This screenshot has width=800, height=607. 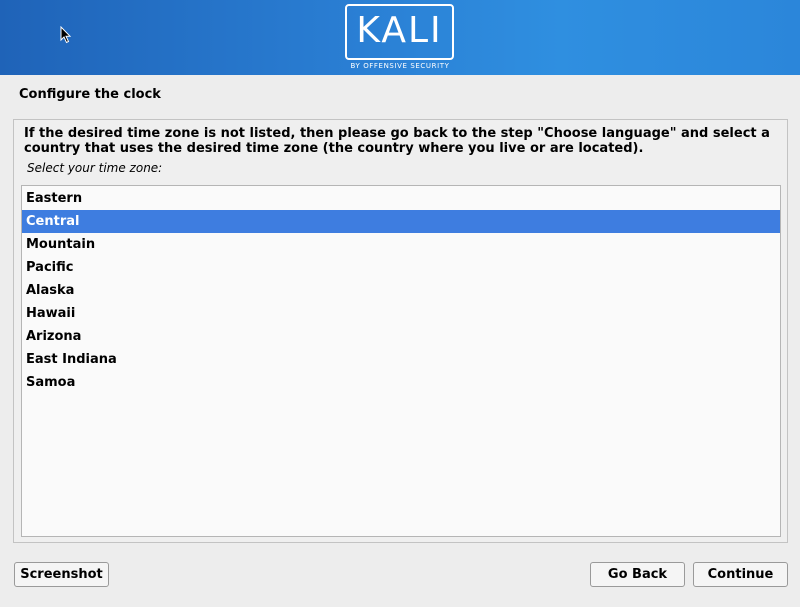 I want to click on go-back-button: Go Back, so click(x=637, y=574).